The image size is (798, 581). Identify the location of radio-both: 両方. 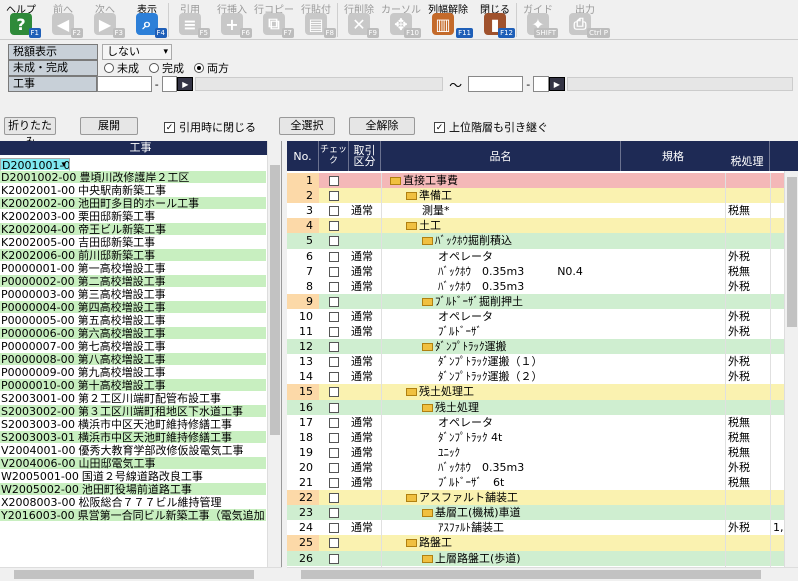
(211, 68).